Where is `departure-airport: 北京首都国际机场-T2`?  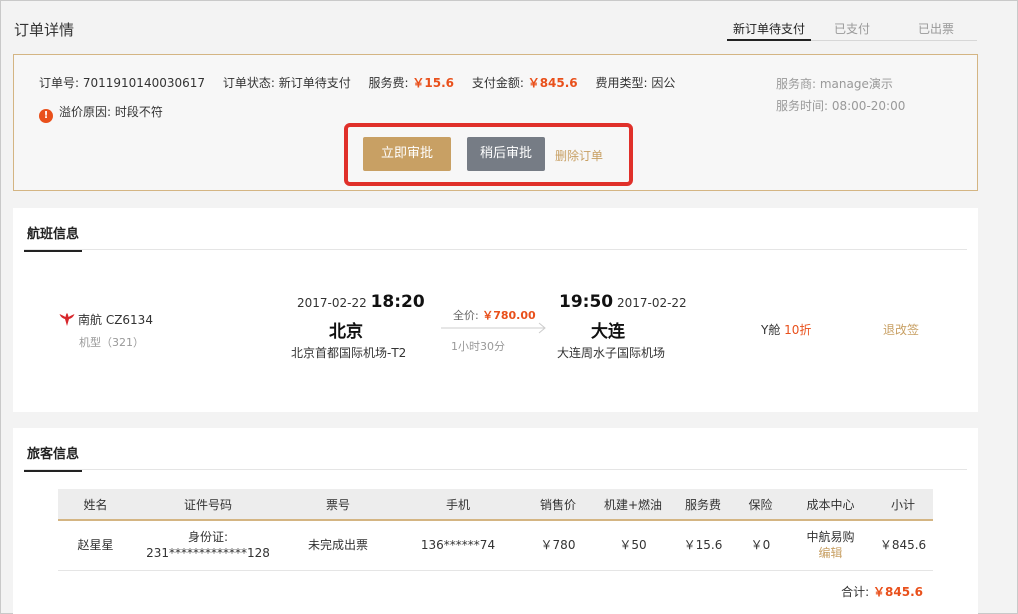 departure-airport: 北京首都国际机场-T2 is located at coordinates (349, 353).